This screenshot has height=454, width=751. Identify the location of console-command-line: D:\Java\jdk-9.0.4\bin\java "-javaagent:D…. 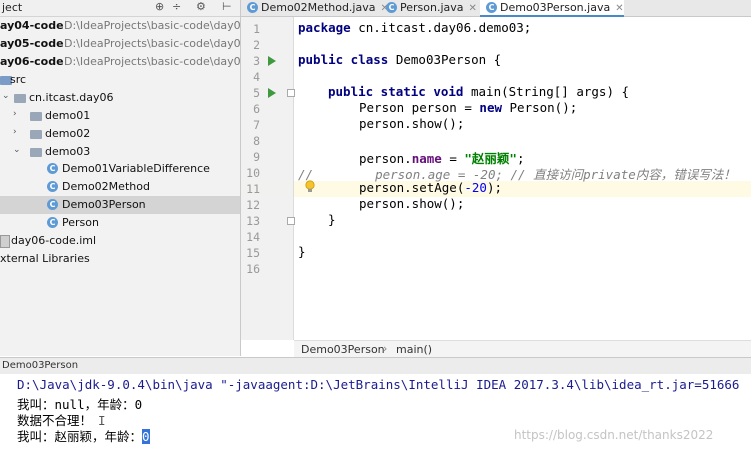
(378, 384).